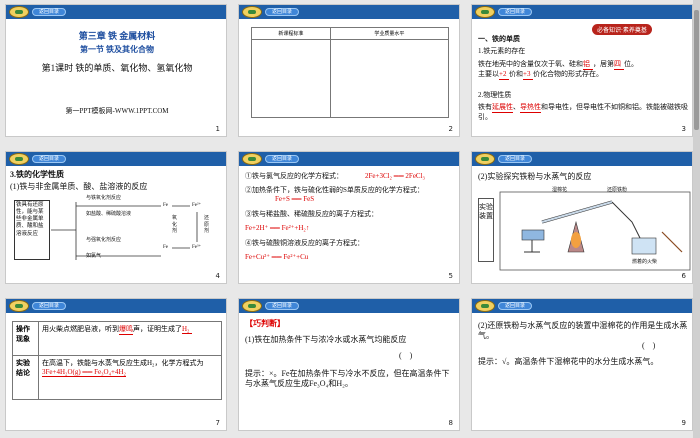 This screenshot has height=438, width=700. I want to click on section-title: 【巧判断】, so click(265, 323).